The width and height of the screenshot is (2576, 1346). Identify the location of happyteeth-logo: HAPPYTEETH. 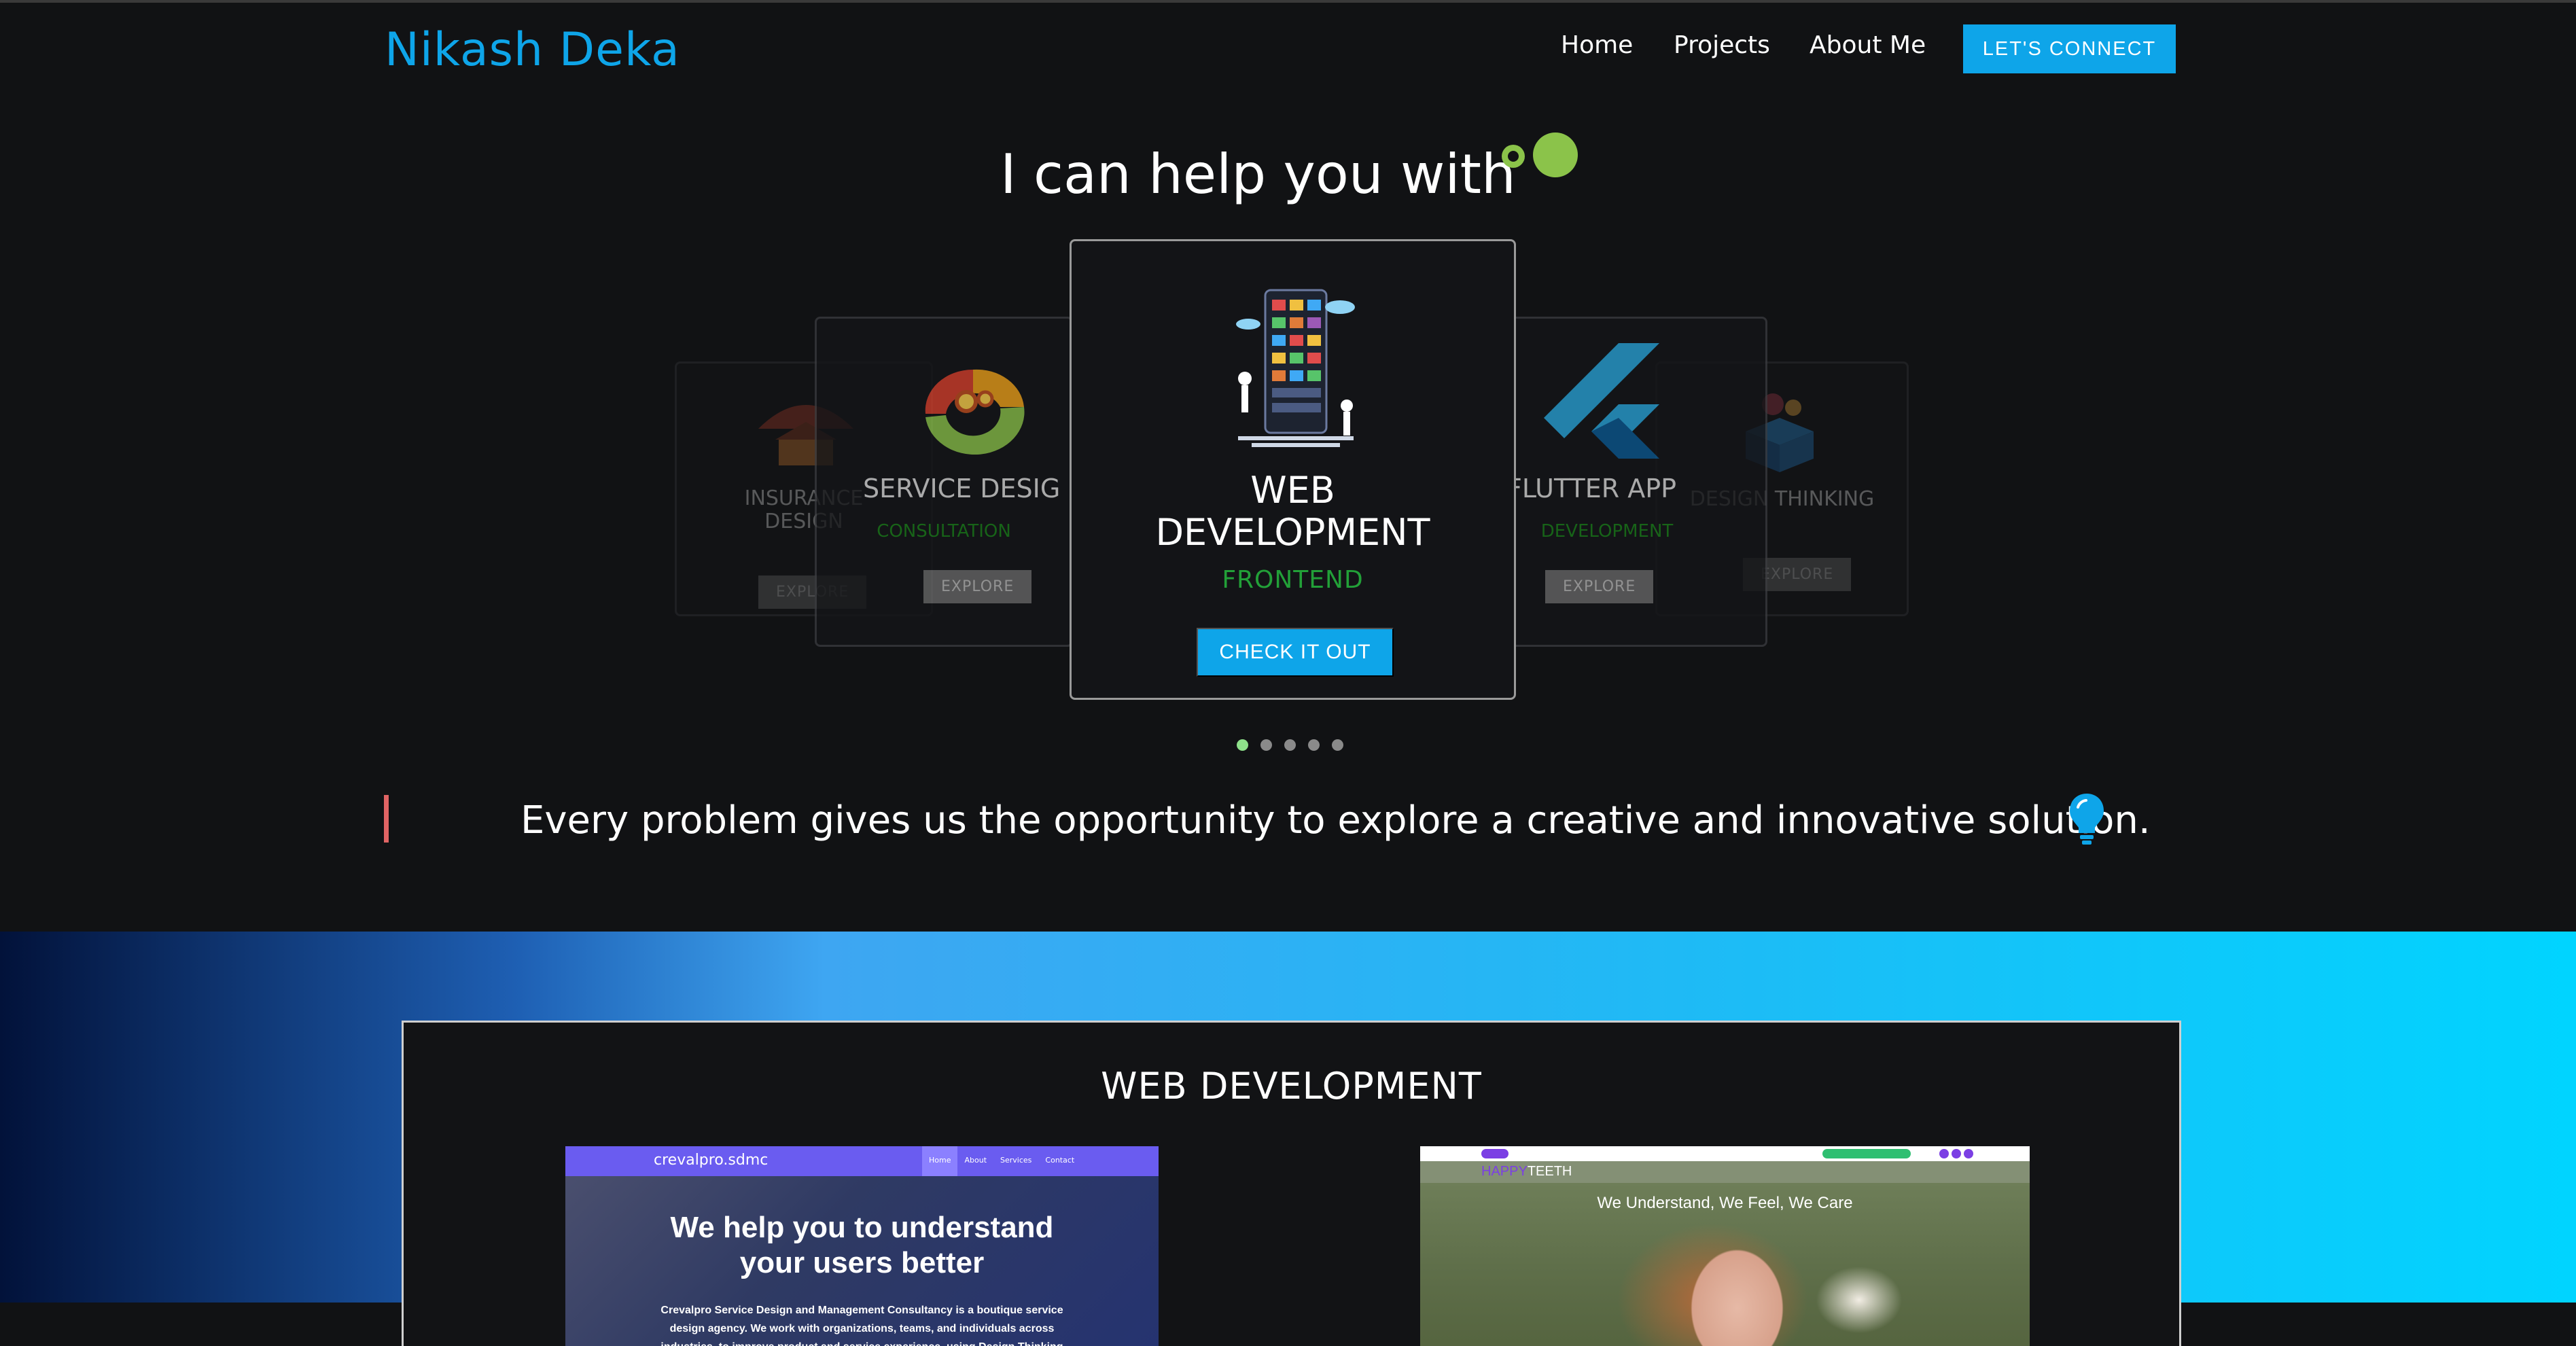
(1526, 1172).